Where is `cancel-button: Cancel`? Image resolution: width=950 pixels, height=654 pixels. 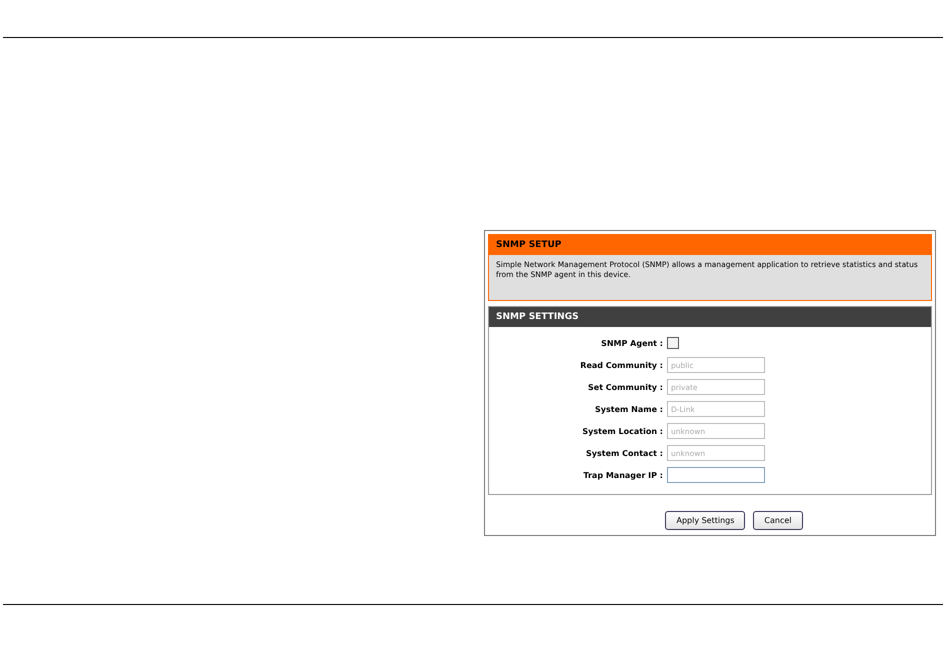 cancel-button: Cancel is located at coordinates (778, 520).